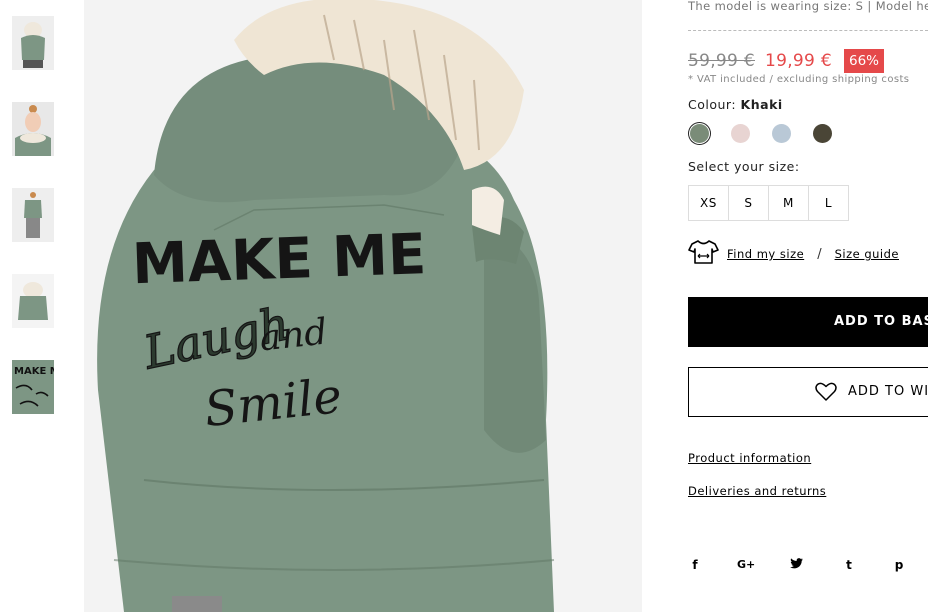  I want to click on pinterest-icon: p, so click(899, 565).